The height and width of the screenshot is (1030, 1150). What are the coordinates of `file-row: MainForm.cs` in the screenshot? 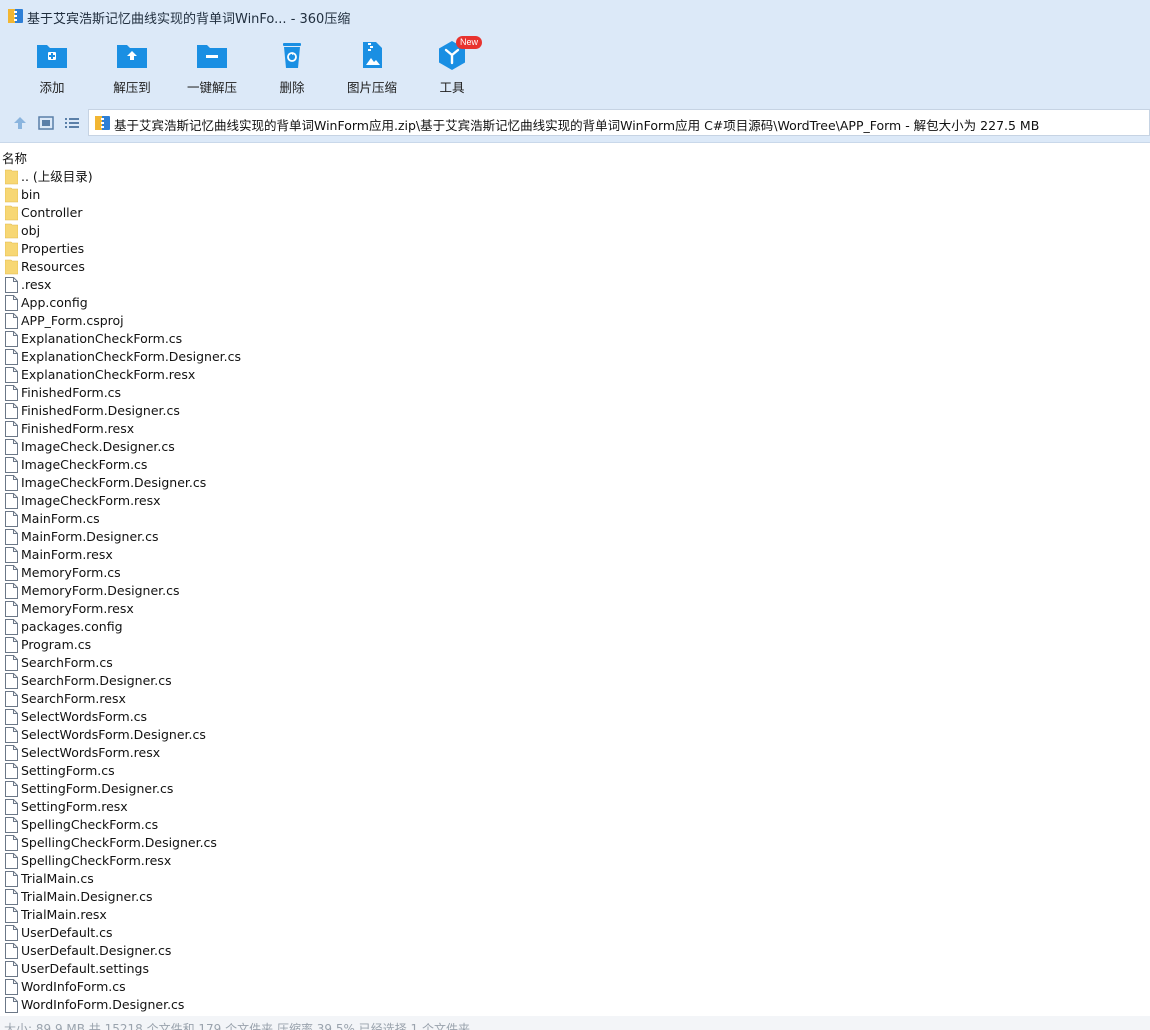 It's located at (575, 519).